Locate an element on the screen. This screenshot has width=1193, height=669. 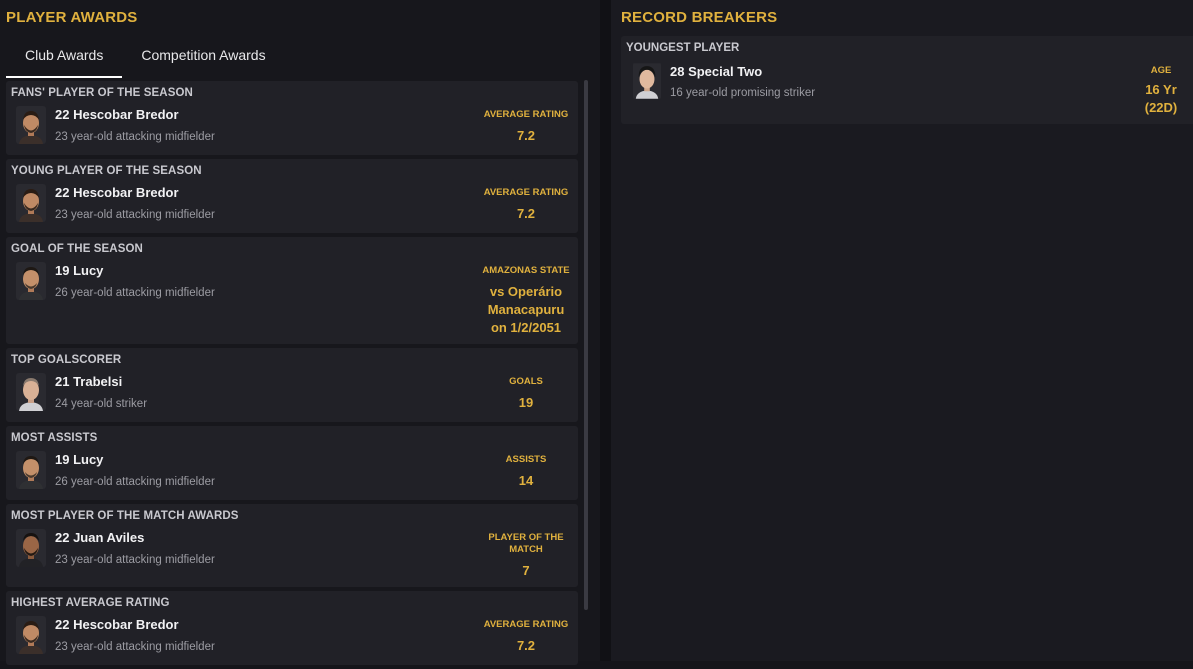
award-stat: ASSISTS 14 is located at coordinates (526, 472).